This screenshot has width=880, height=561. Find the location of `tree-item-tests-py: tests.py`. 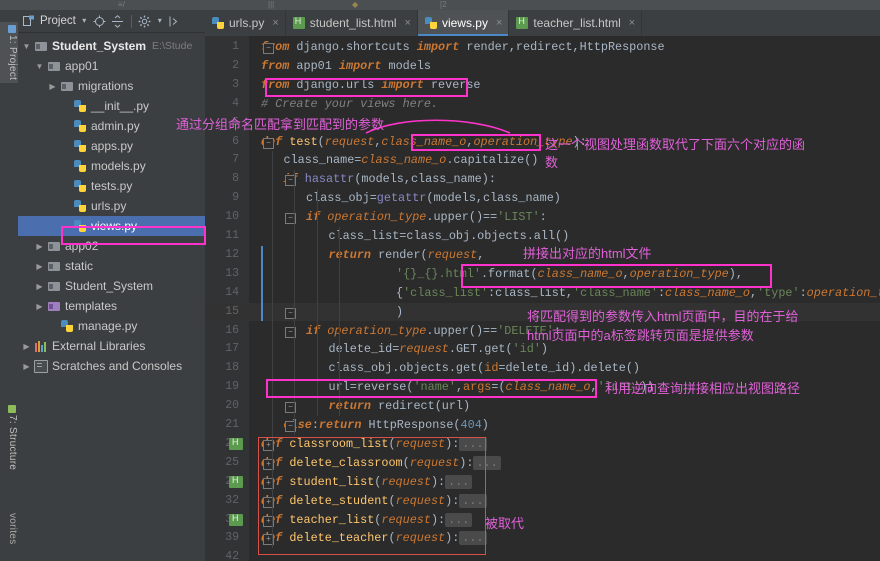

tree-item-tests-py: tests.py is located at coordinates (111, 186).